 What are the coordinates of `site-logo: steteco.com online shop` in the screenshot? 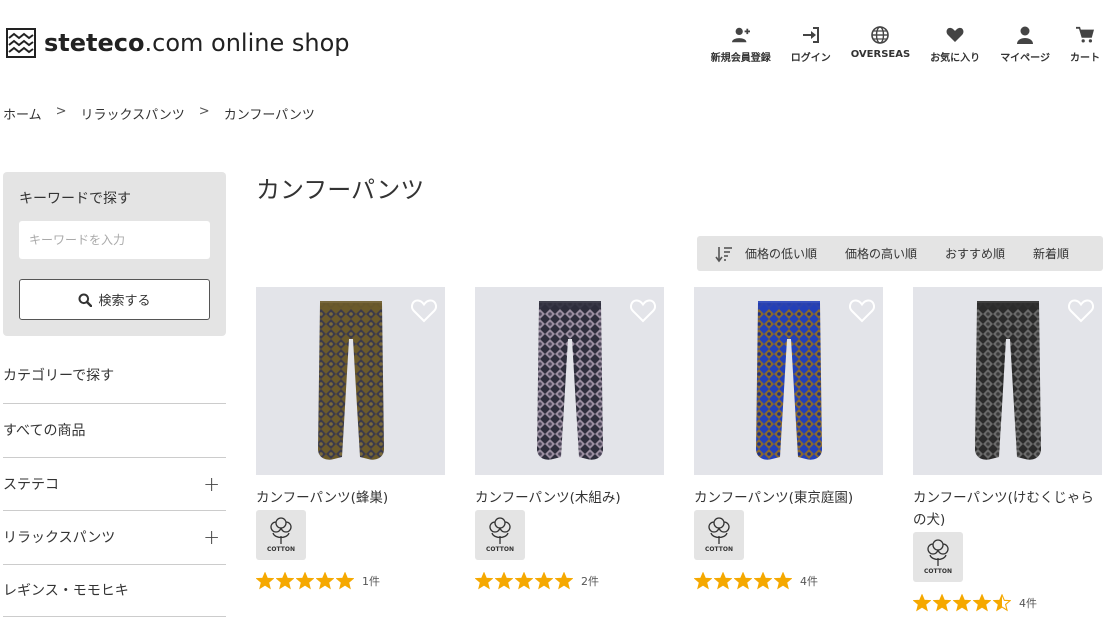 It's located at (178, 43).